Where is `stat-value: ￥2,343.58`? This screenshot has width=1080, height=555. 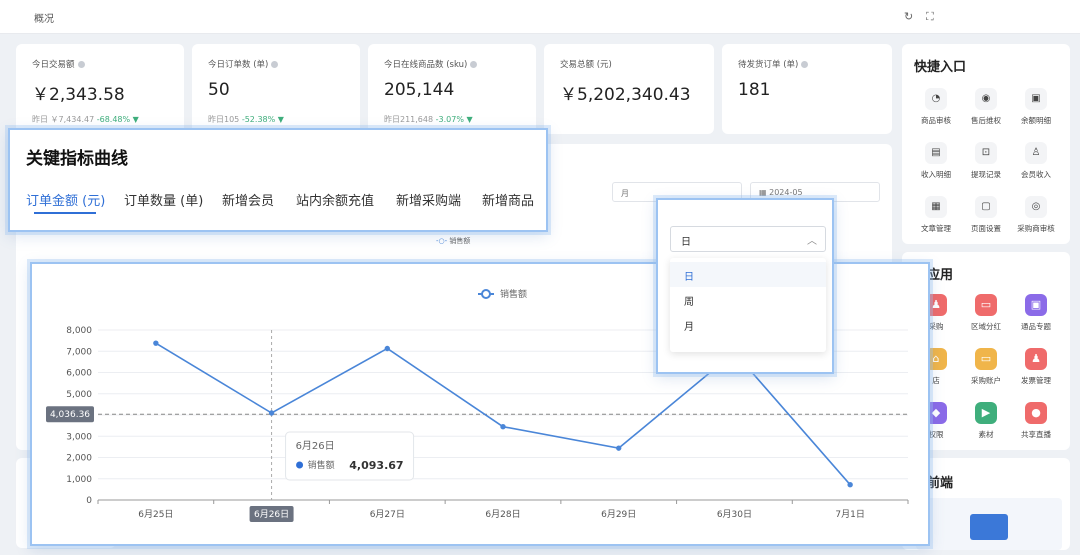 stat-value: ￥2,343.58 is located at coordinates (78, 95).